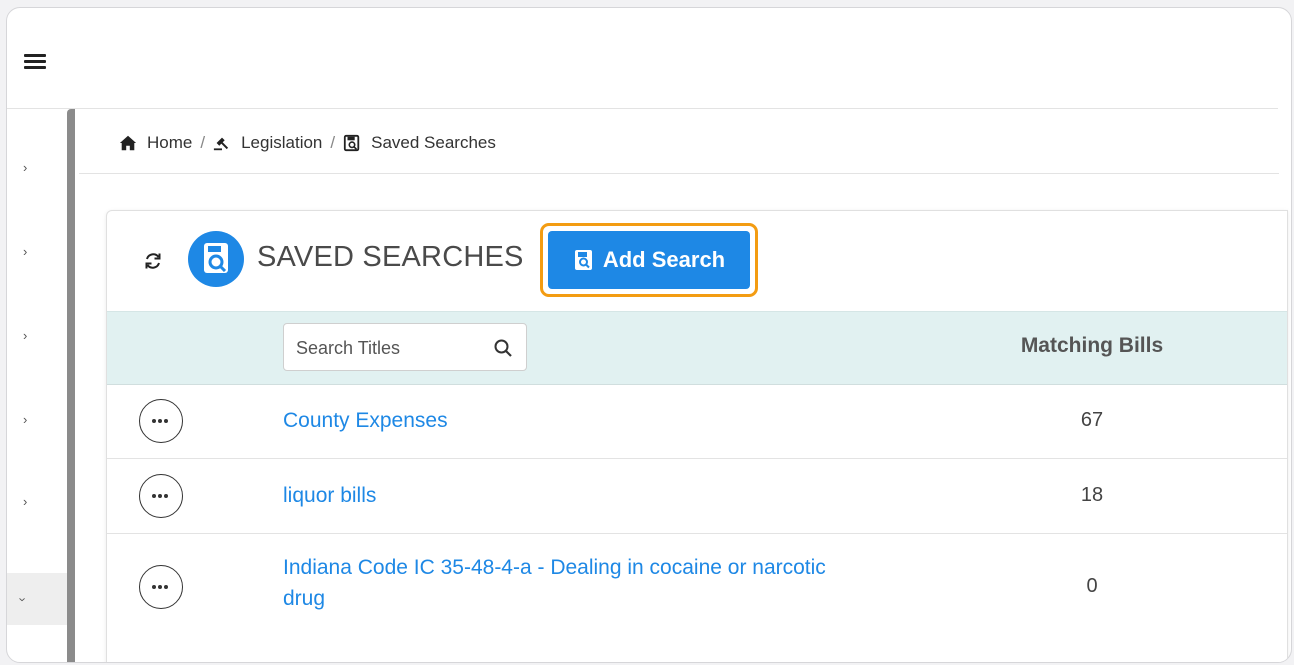 The height and width of the screenshot is (665, 1294). I want to click on gavel-icon, so click(221, 144).